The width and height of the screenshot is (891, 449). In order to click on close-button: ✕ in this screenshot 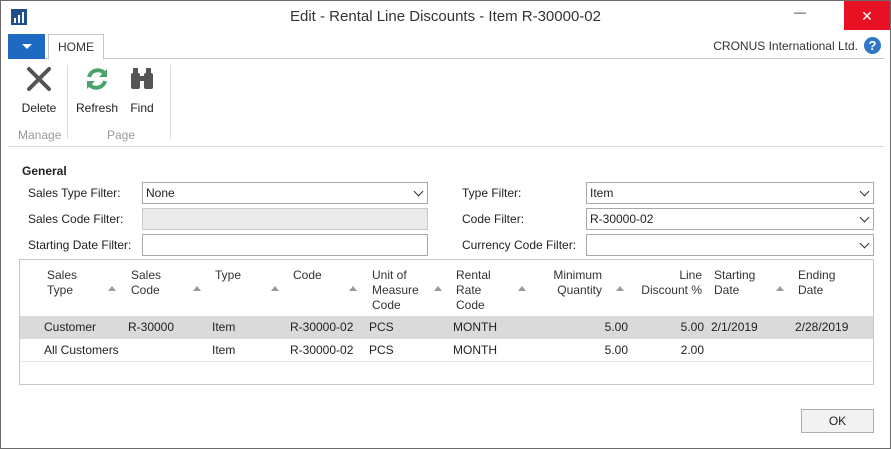, I will do `click(867, 15)`.